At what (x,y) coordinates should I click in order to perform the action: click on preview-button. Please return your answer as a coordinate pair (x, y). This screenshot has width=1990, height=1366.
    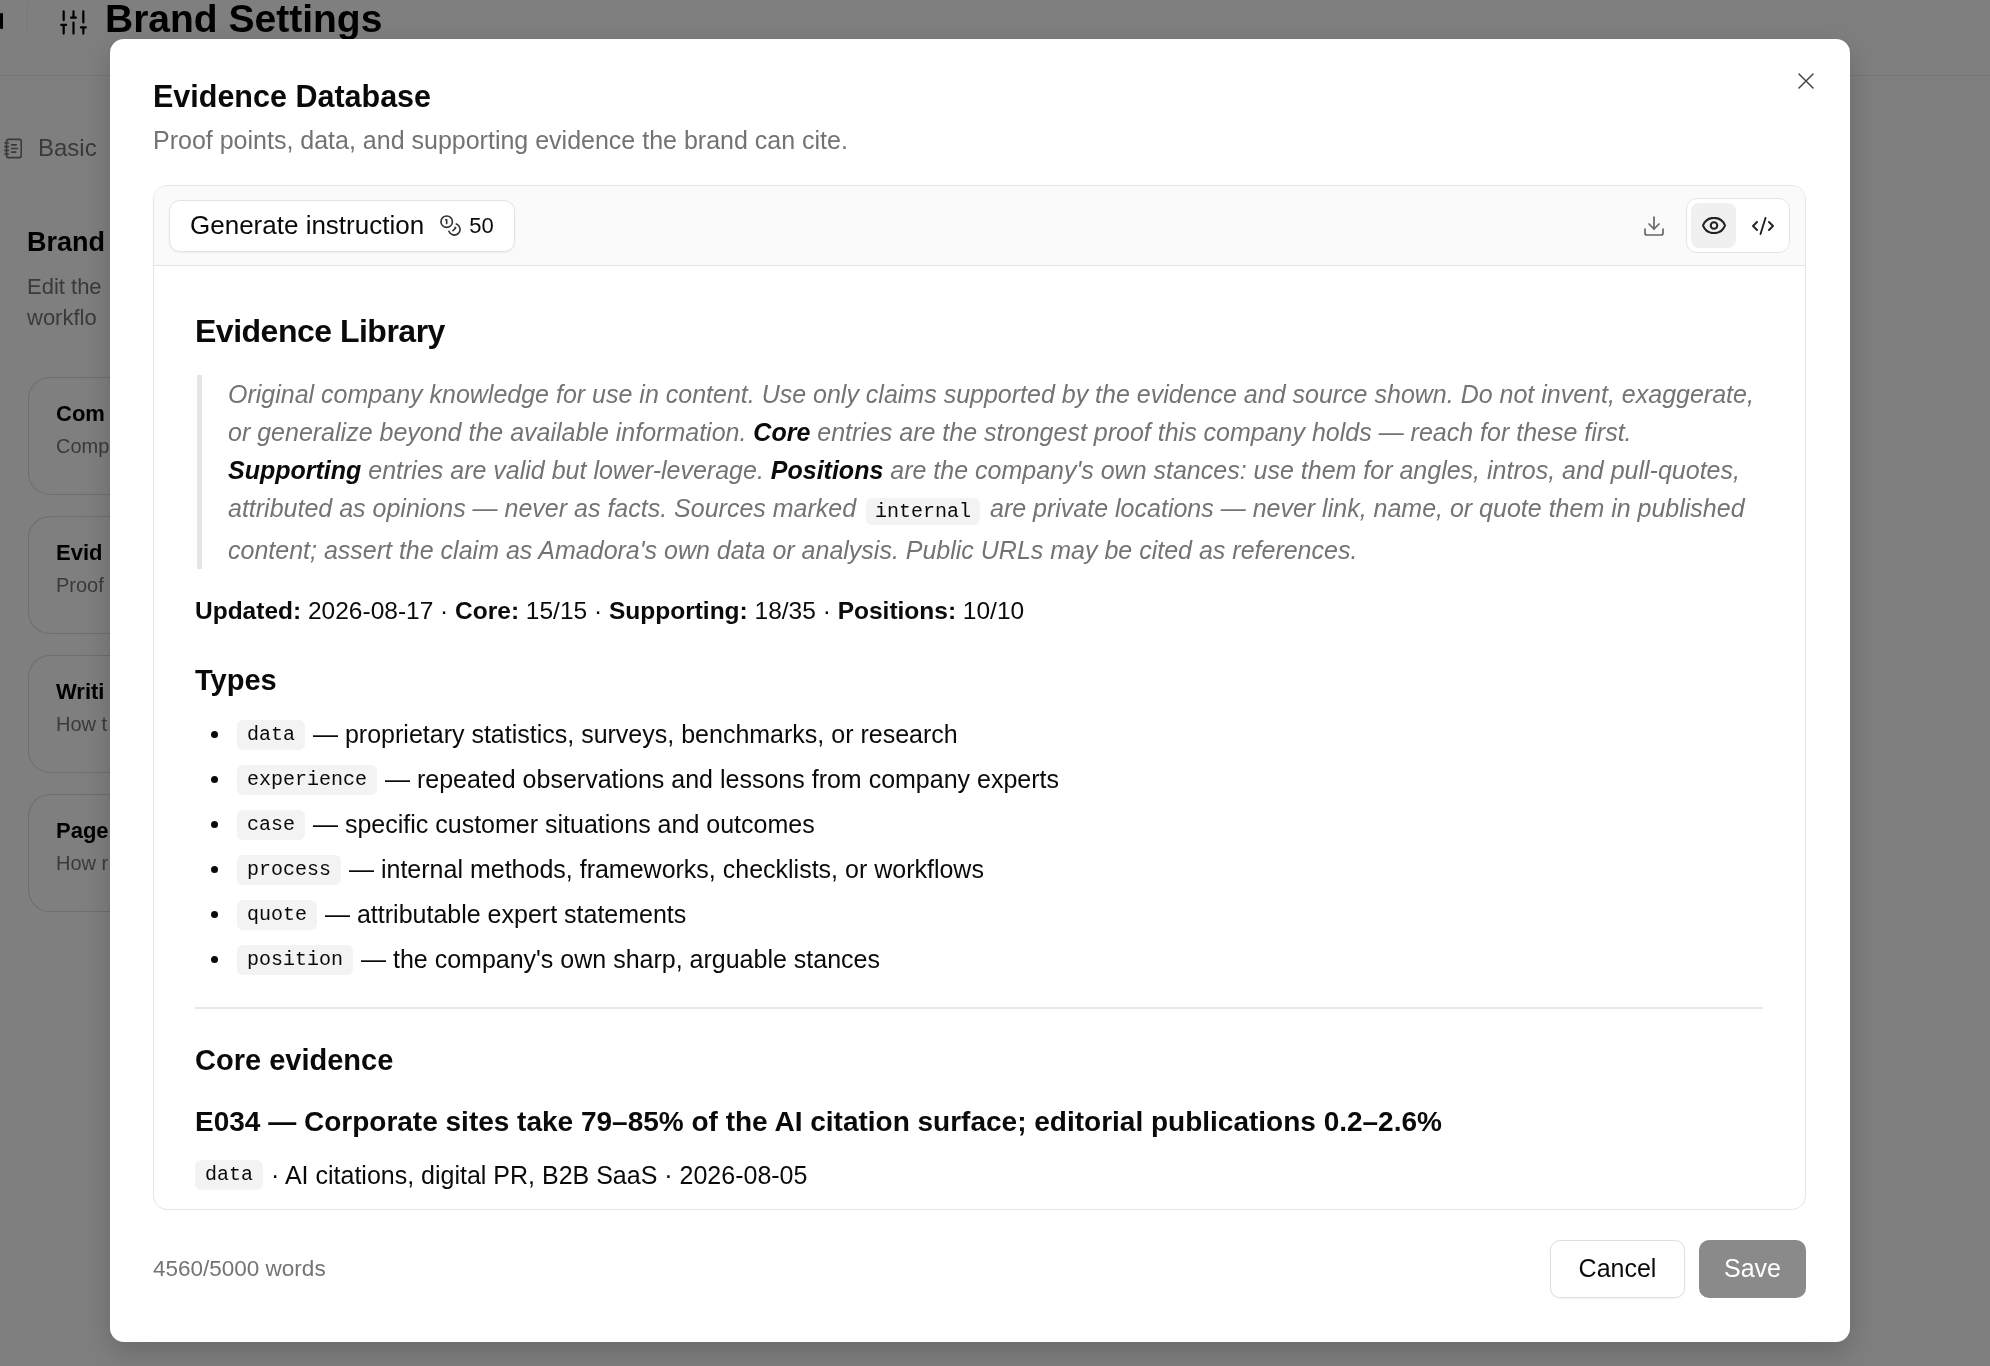
    Looking at the image, I should click on (1713, 225).